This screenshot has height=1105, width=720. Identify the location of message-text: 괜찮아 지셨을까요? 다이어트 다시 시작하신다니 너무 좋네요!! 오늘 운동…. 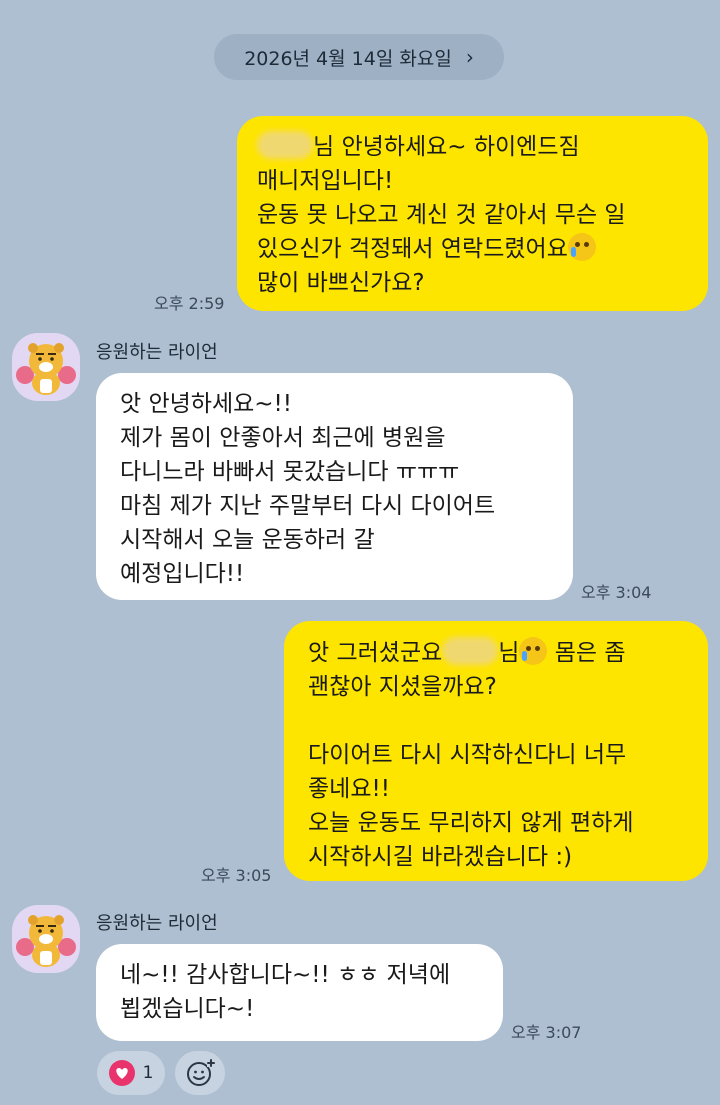
(471, 772).